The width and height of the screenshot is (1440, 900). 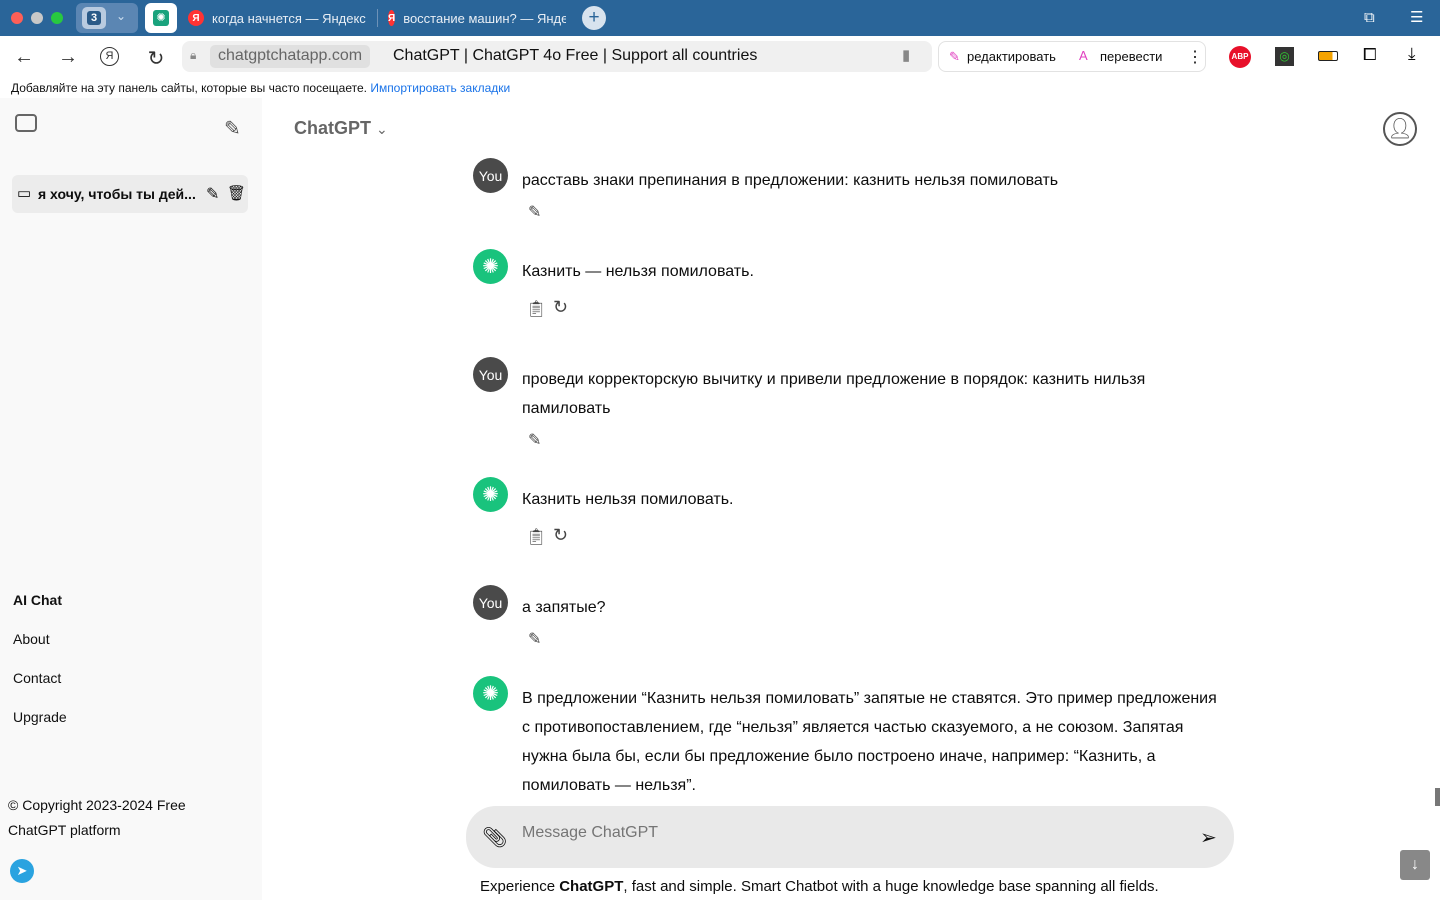 What do you see at coordinates (1240, 57) in the screenshot?
I see `adblock-icon: ABP` at bounding box center [1240, 57].